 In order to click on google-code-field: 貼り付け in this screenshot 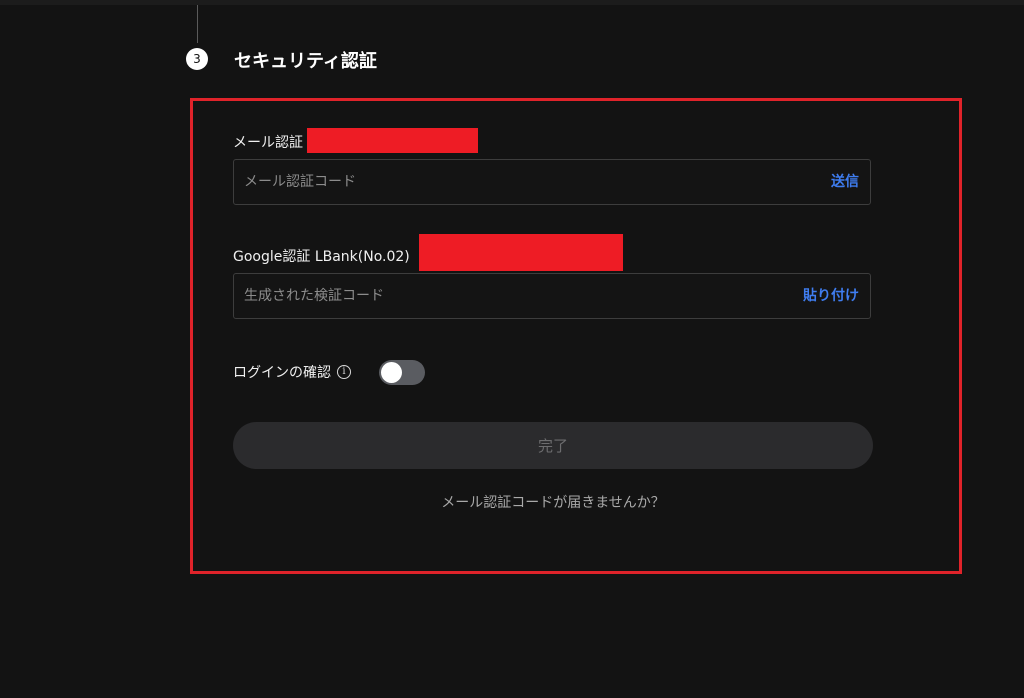, I will do `click(552, 296)`.